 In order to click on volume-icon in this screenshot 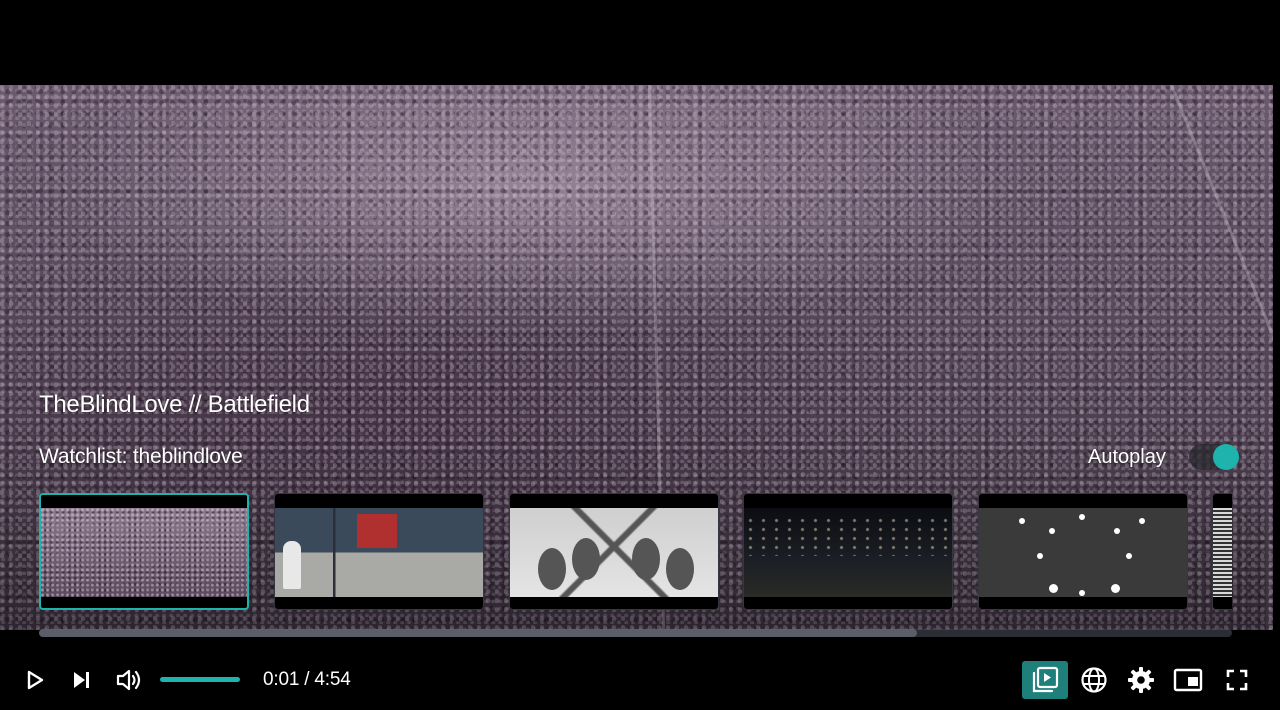, I will do `click(128, 680)`.